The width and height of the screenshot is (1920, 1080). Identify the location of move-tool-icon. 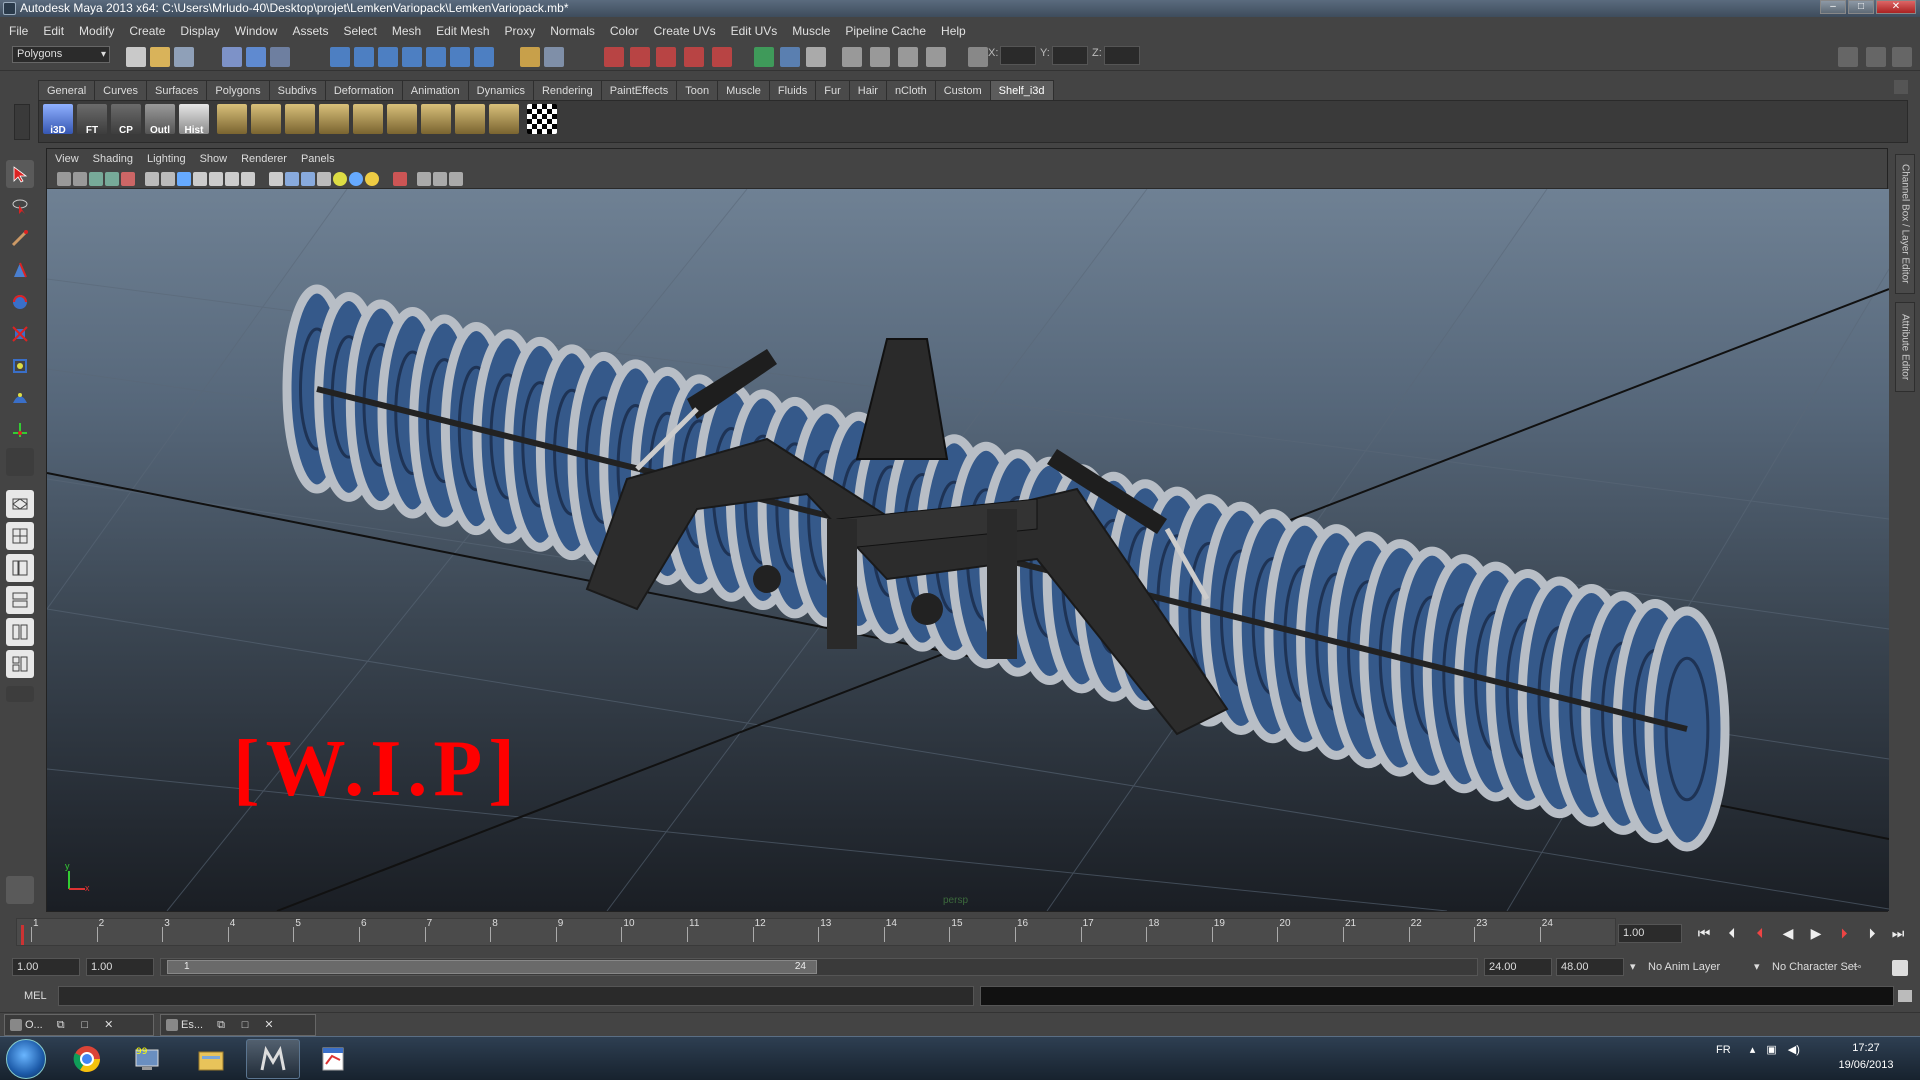
(20, 270).